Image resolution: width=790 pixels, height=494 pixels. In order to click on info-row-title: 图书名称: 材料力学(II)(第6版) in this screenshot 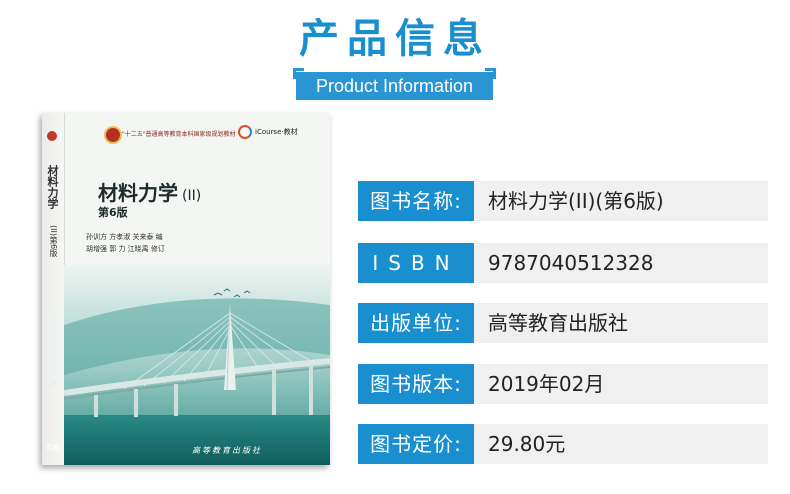, I will do `click(563, 201)`.